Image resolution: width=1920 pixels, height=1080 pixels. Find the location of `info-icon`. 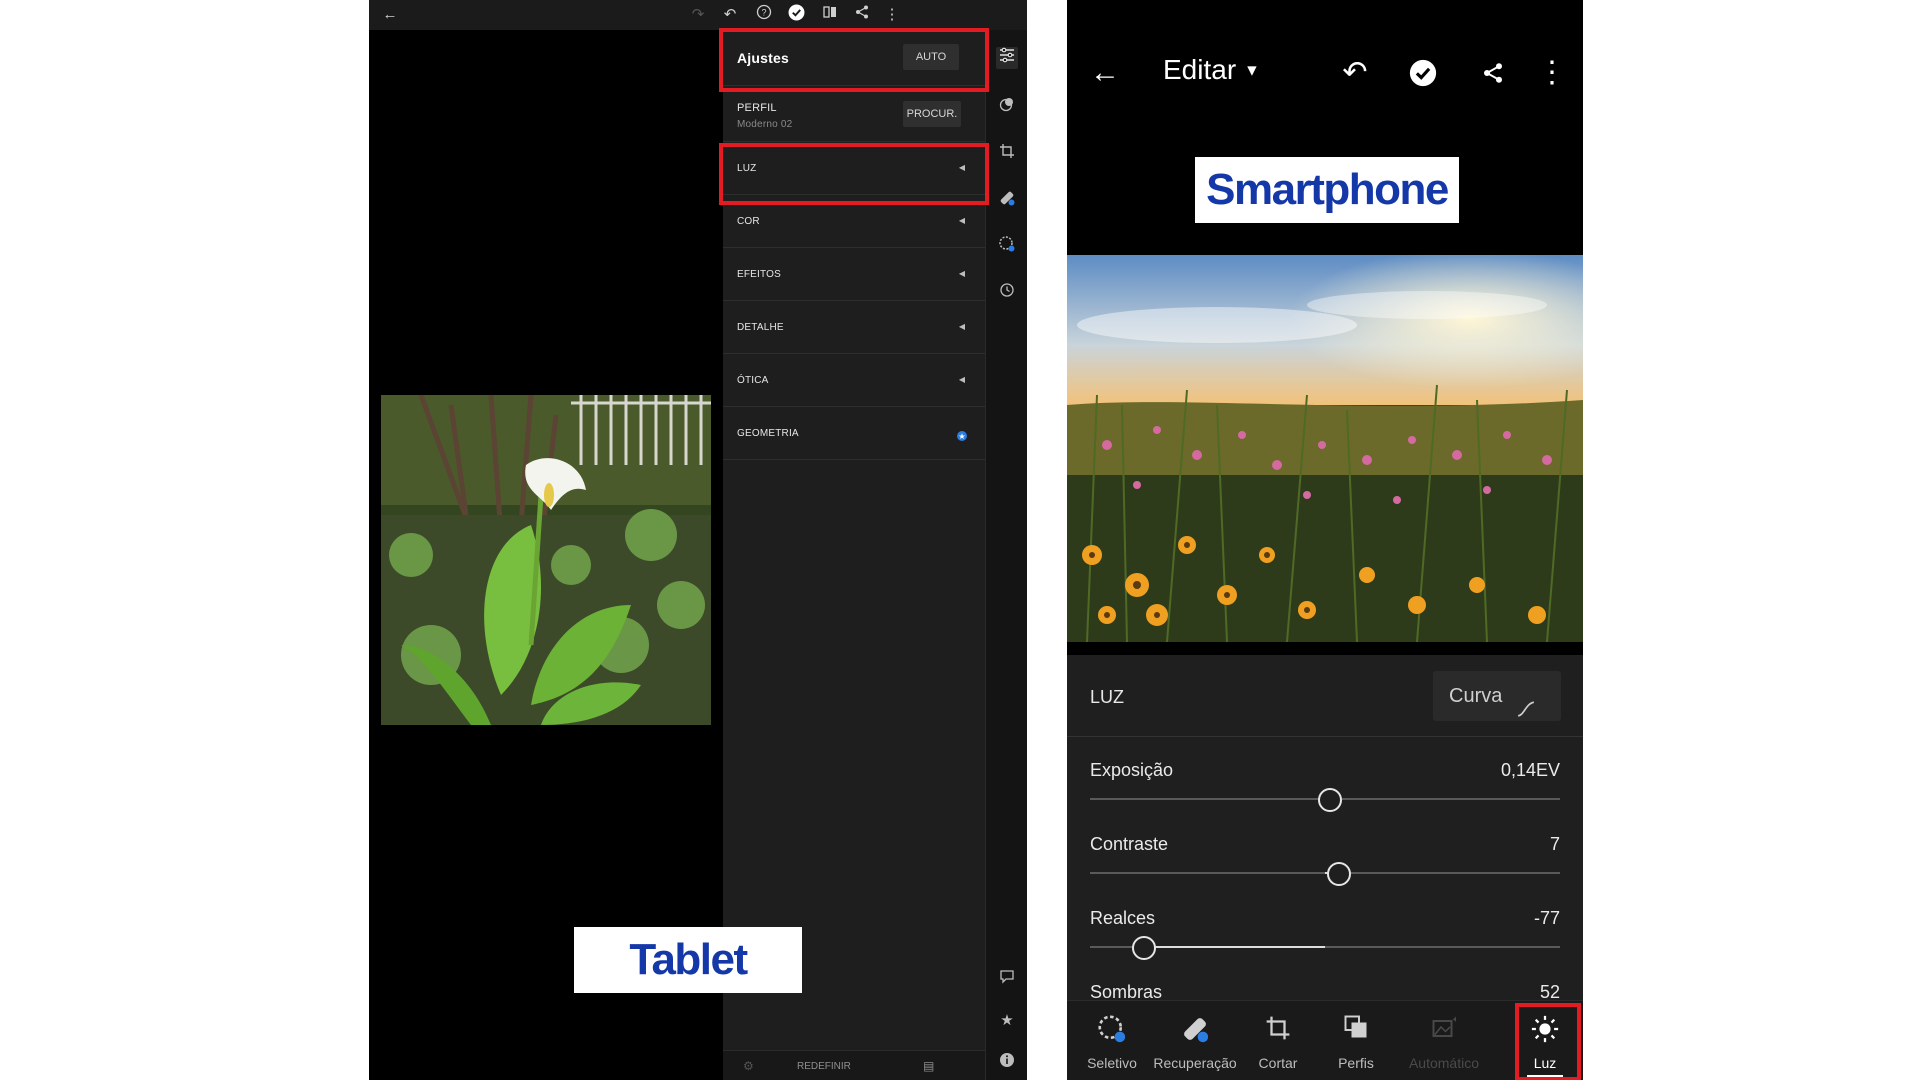

info-icon is located at coordinates (1007, 1063).